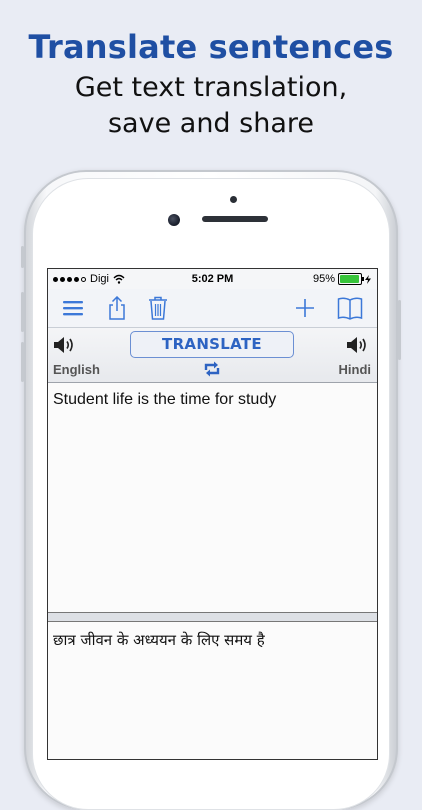  Describe the element at coordinates (212, 617) in the screenshot. I see `pane-divider` at that location.